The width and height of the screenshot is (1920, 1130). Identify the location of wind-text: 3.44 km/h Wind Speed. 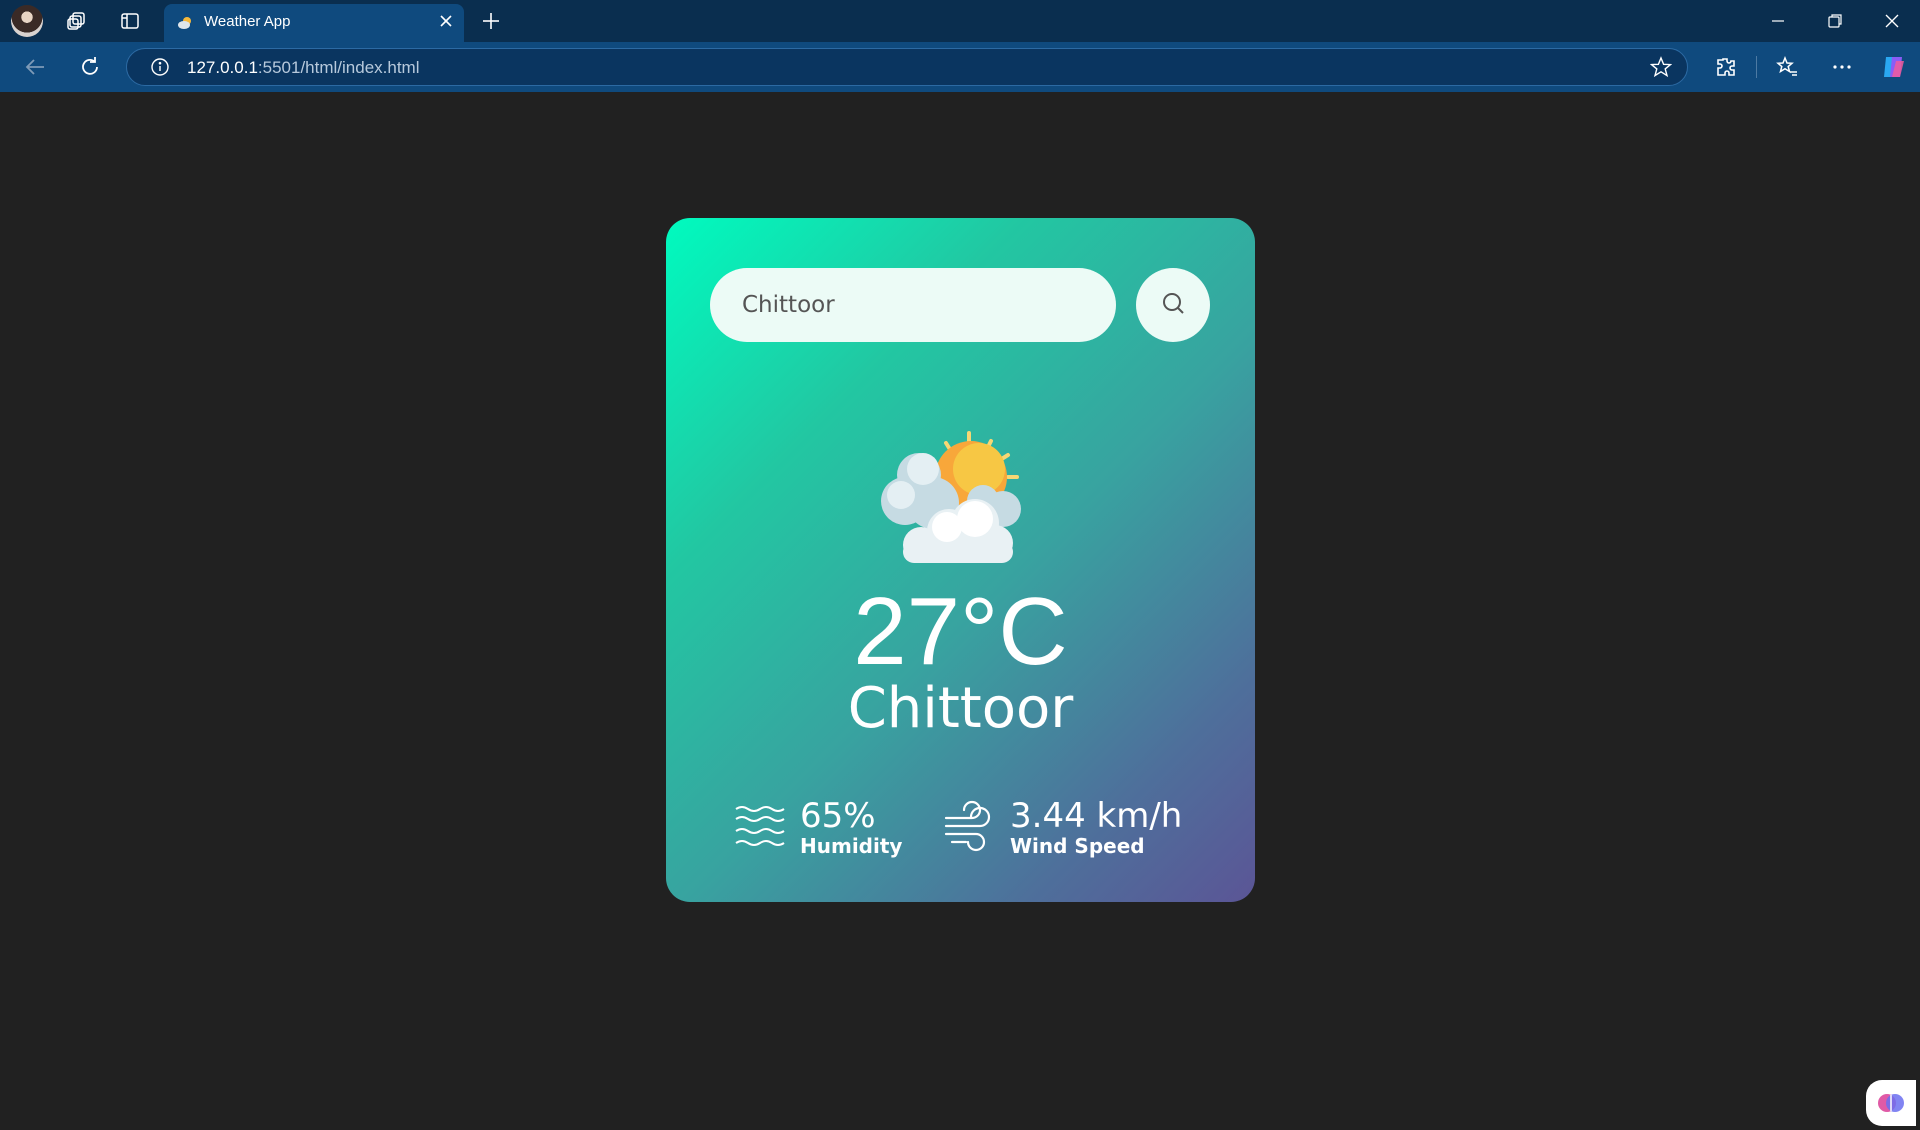
(1096, 828).